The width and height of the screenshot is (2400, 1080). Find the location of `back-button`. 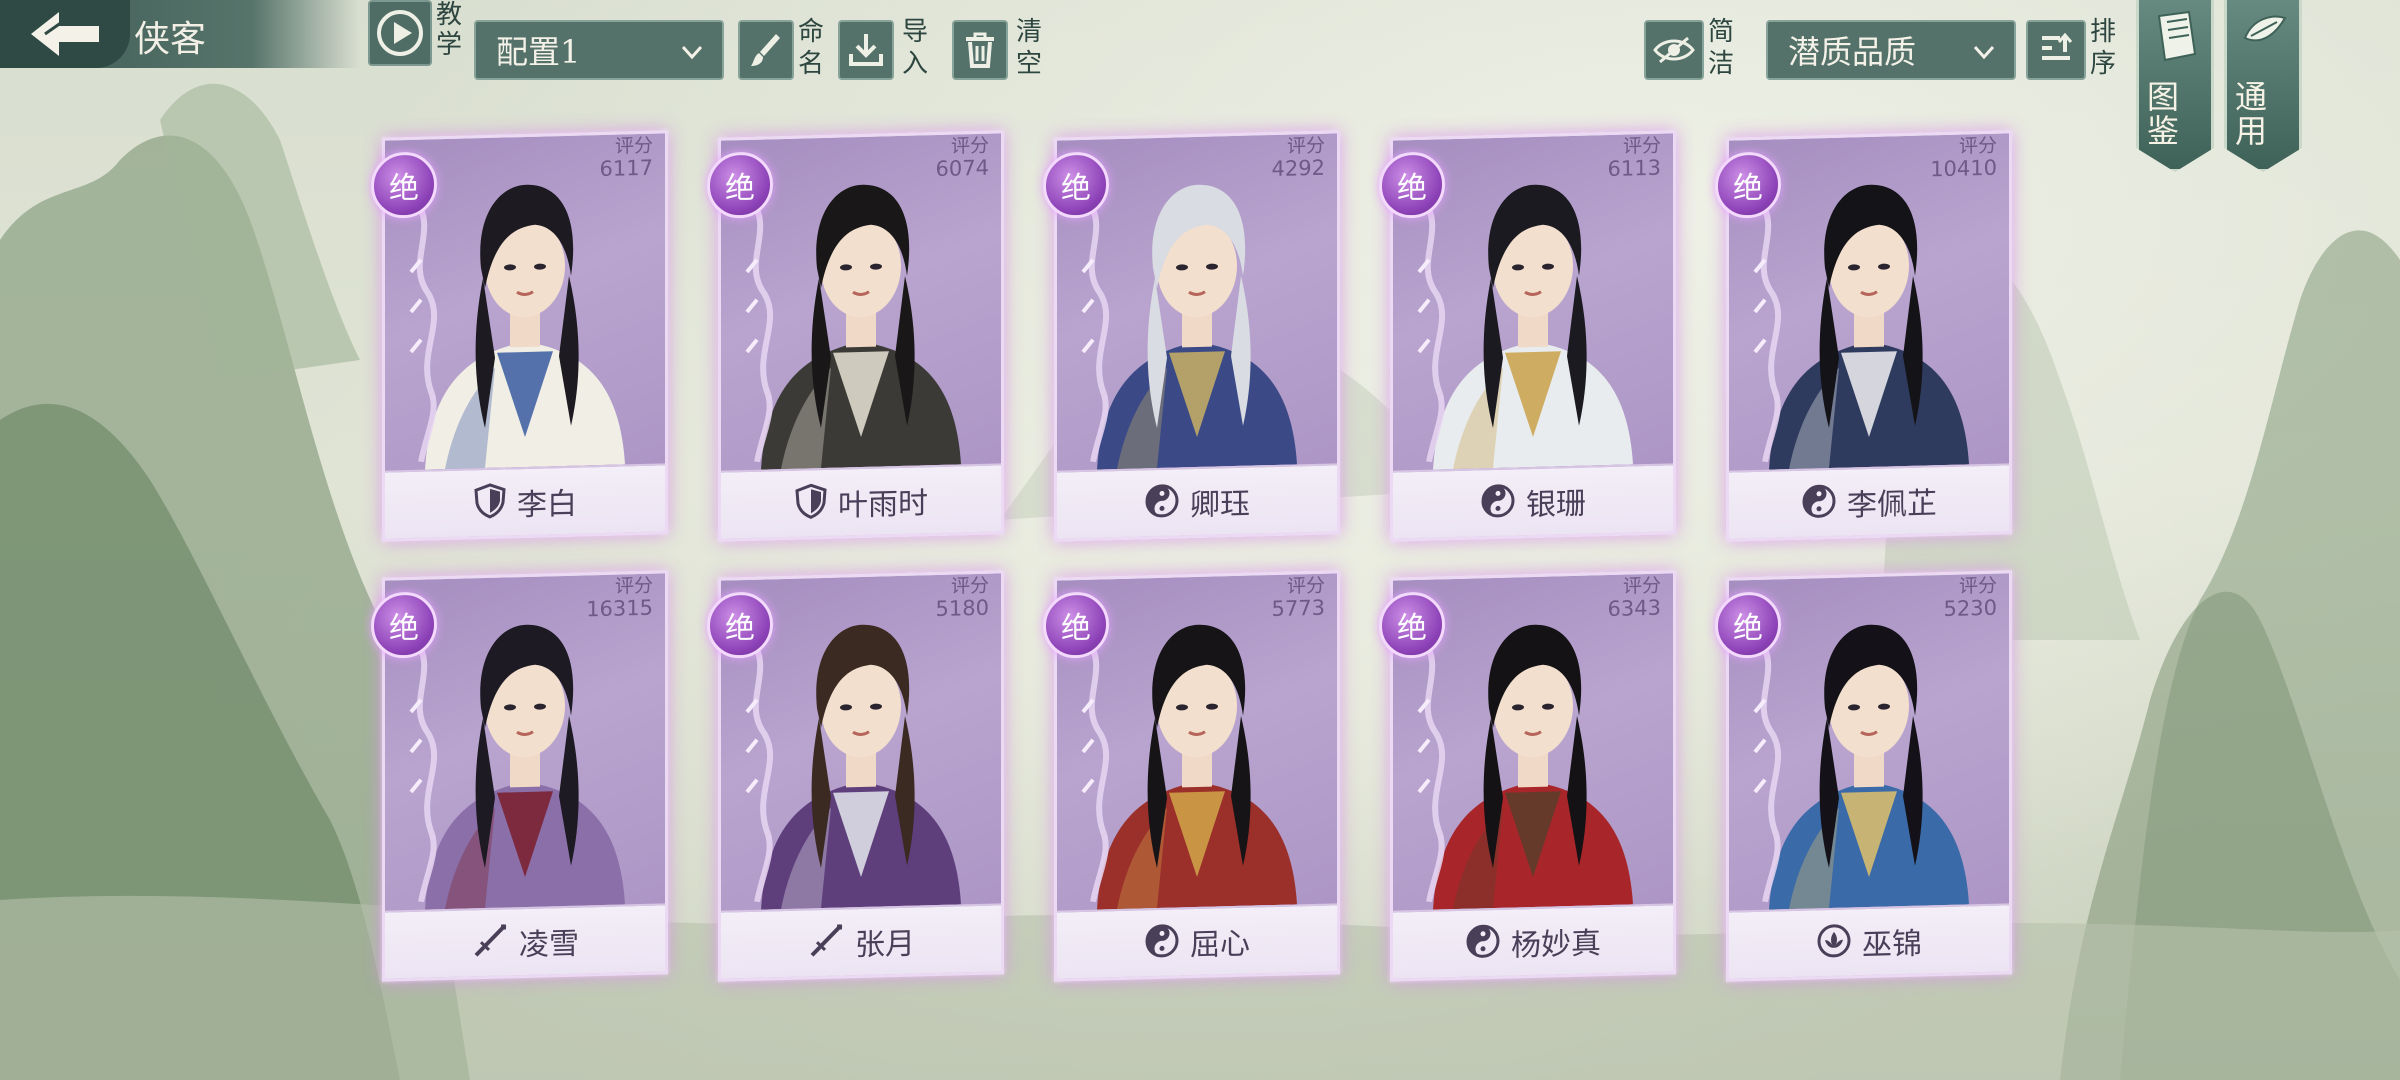

back-button is located at coordinates (65, 34).